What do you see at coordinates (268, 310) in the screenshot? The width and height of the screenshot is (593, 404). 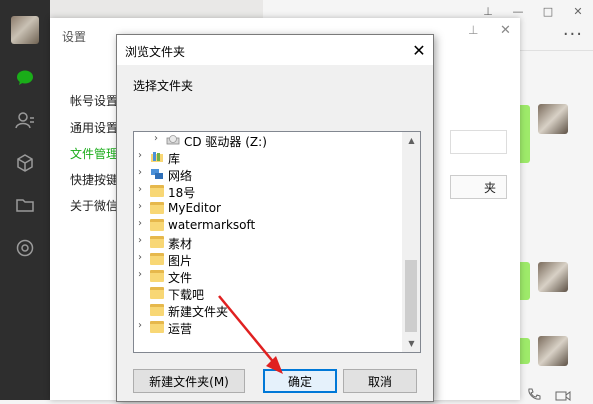 I see `tree-item: 新建文件夹` at bounding box center [268, 310].